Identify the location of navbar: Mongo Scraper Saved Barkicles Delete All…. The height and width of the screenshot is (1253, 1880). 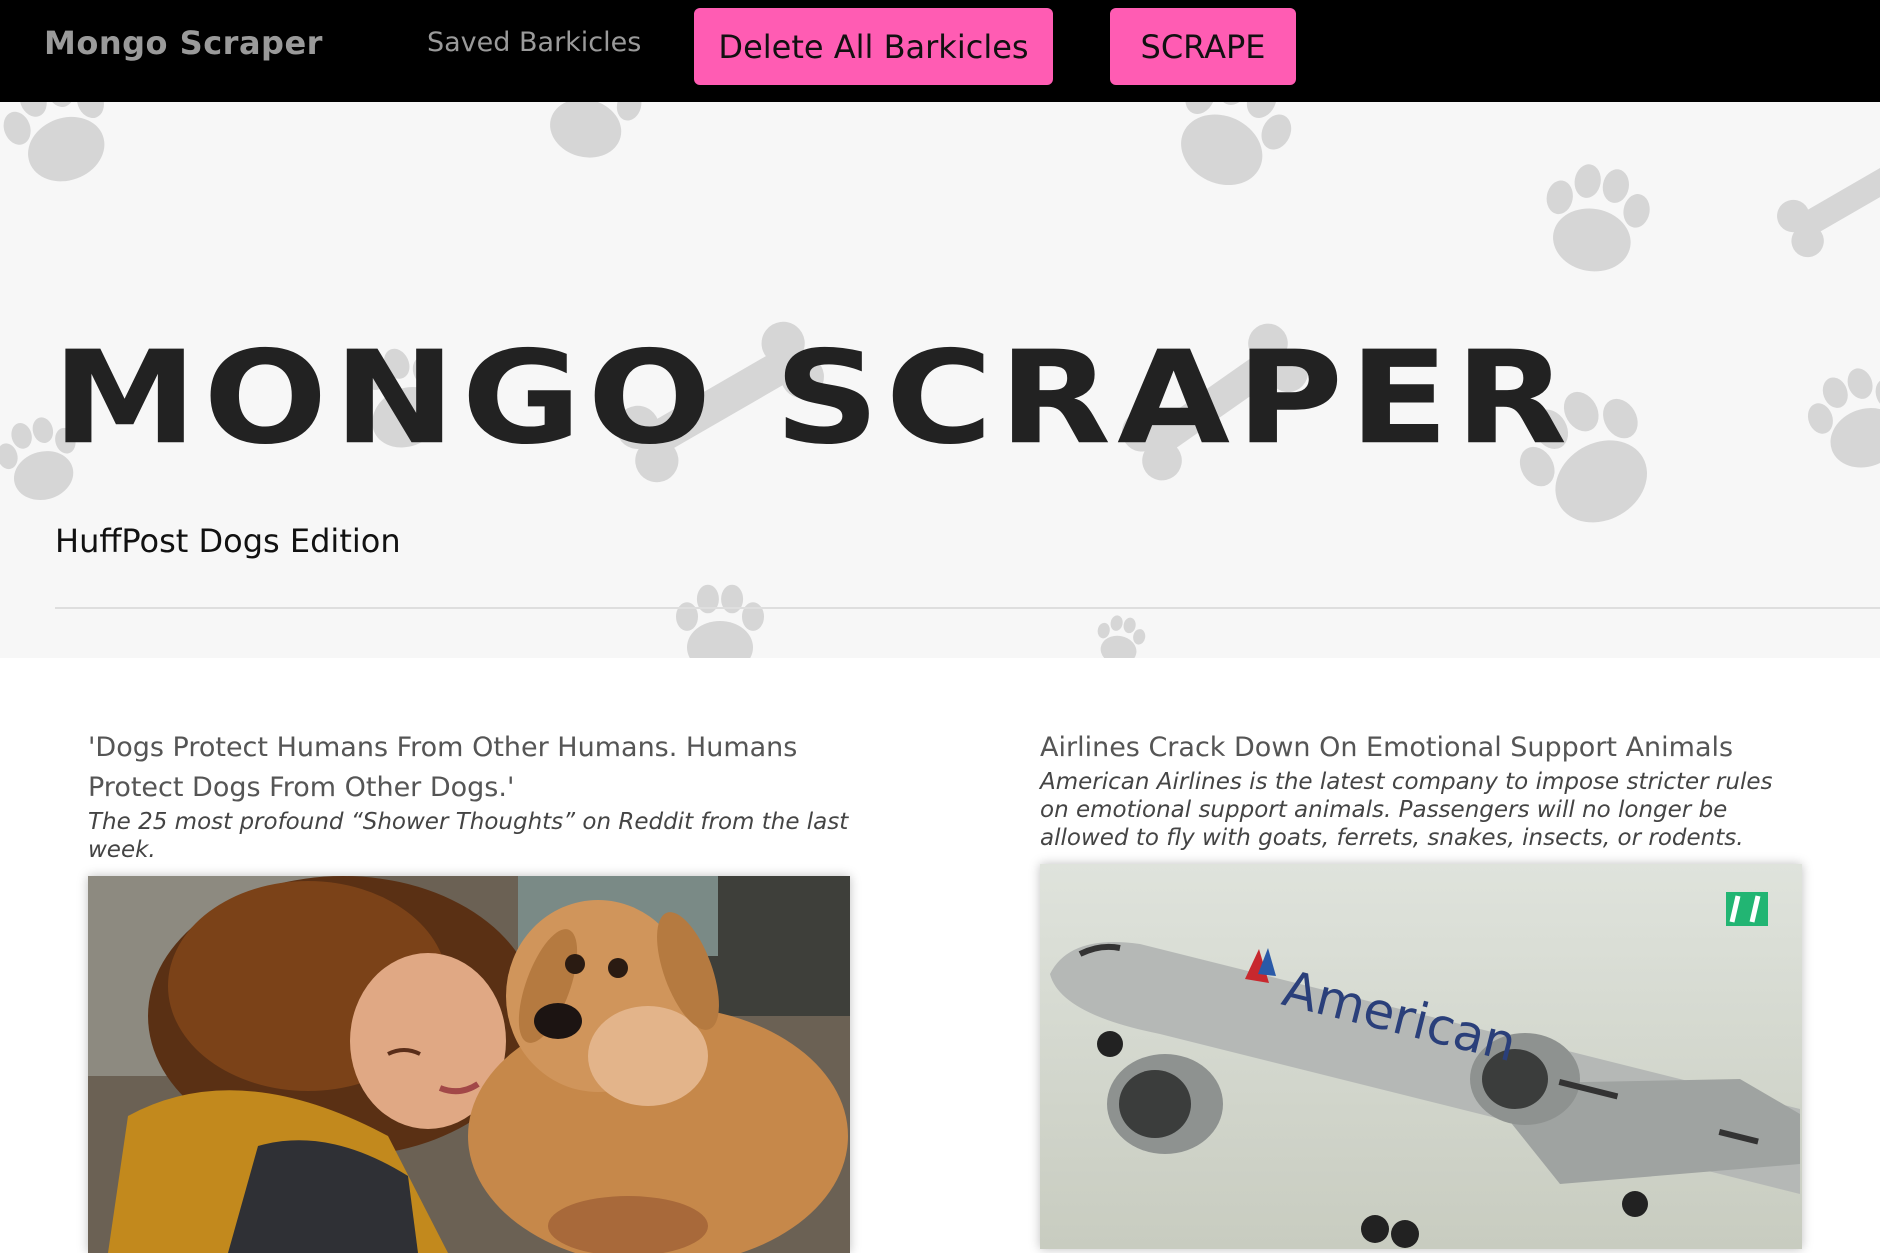
(940, 51).